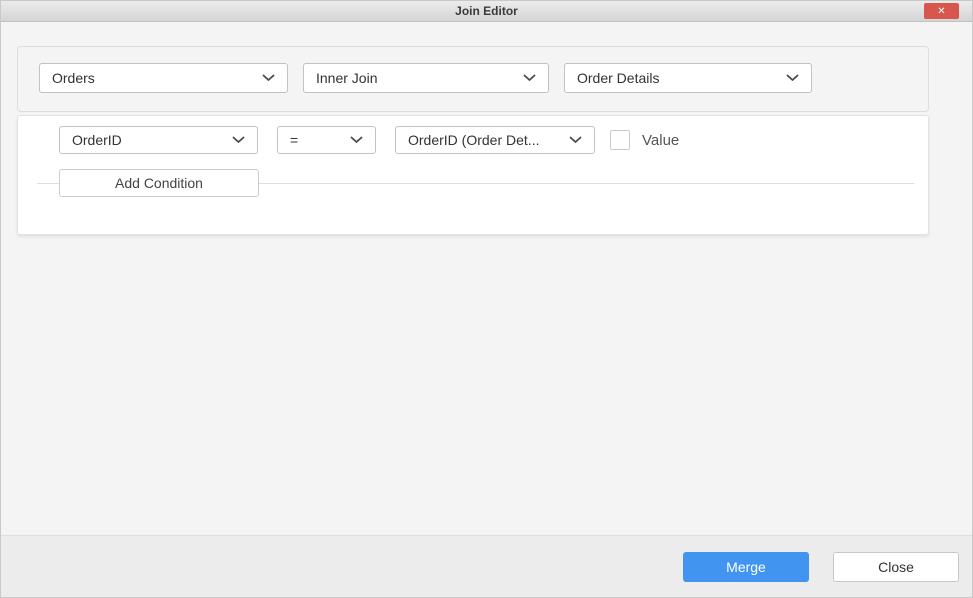  I want to click on condition-operator-value: =, so click(294, 140).